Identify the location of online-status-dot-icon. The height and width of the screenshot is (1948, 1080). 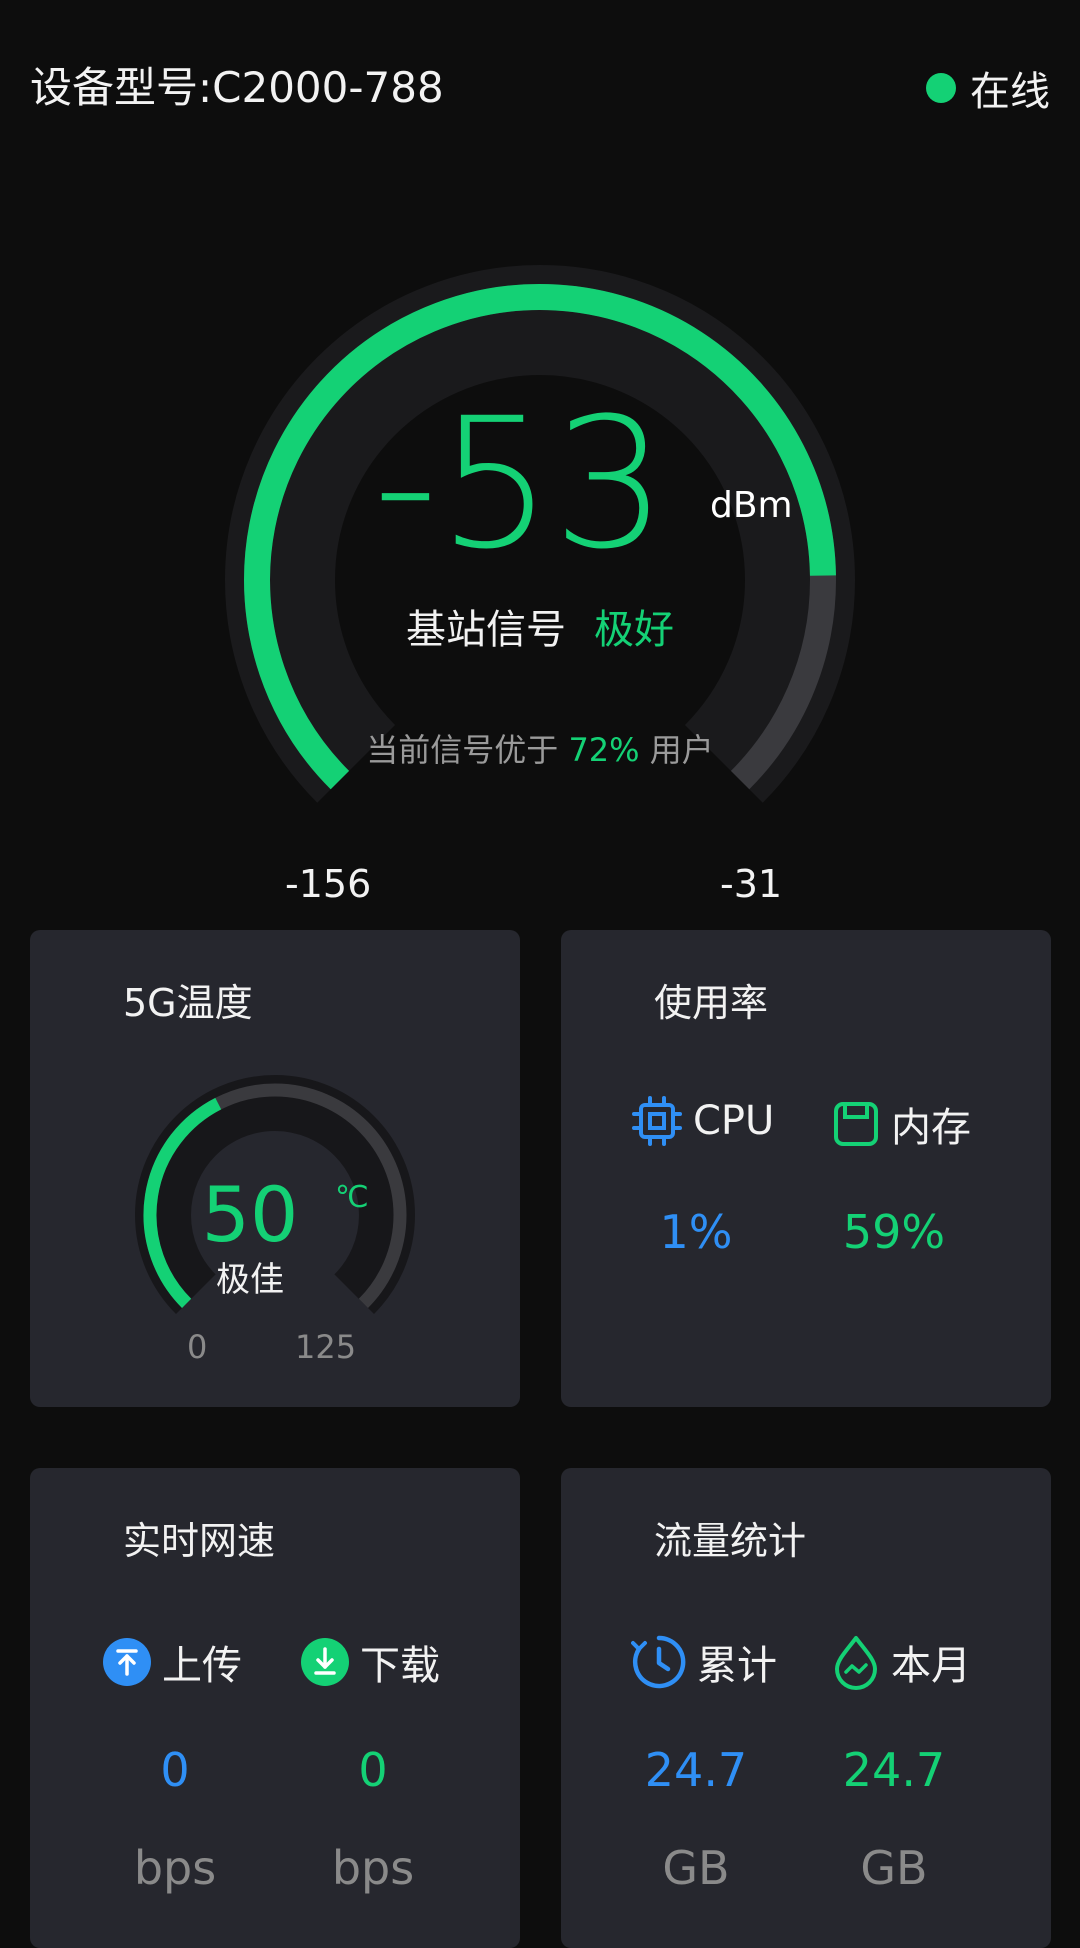
(941, 88).